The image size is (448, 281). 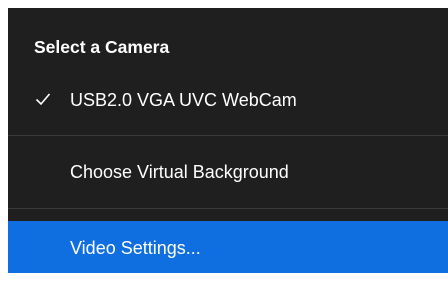 I want to click on menu-item-virtual-background-label: Choose Virtual Background, so click(x=179, y=172).